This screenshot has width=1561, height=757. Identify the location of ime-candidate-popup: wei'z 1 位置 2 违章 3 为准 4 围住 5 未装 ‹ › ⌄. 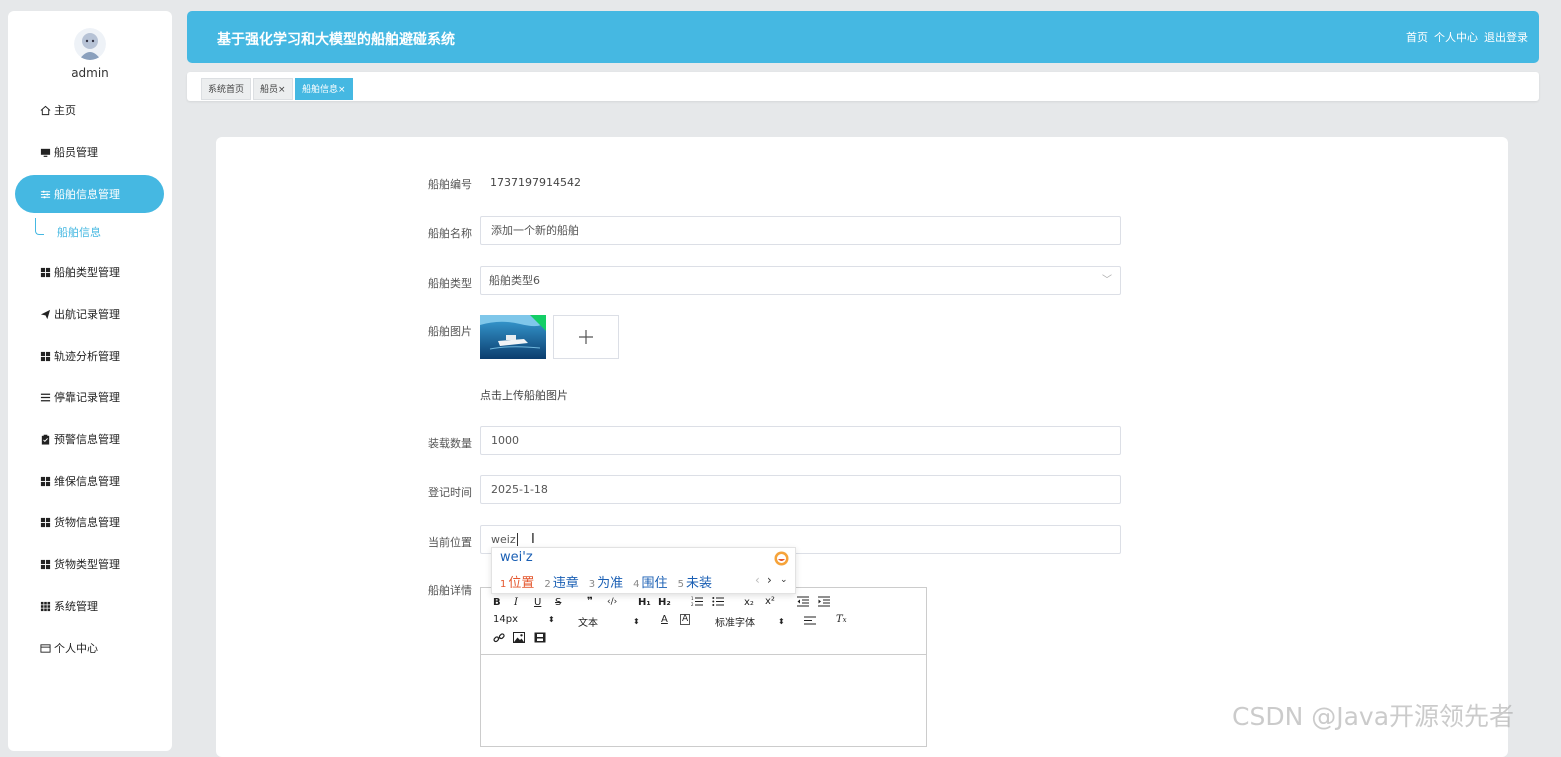
(643, 570).